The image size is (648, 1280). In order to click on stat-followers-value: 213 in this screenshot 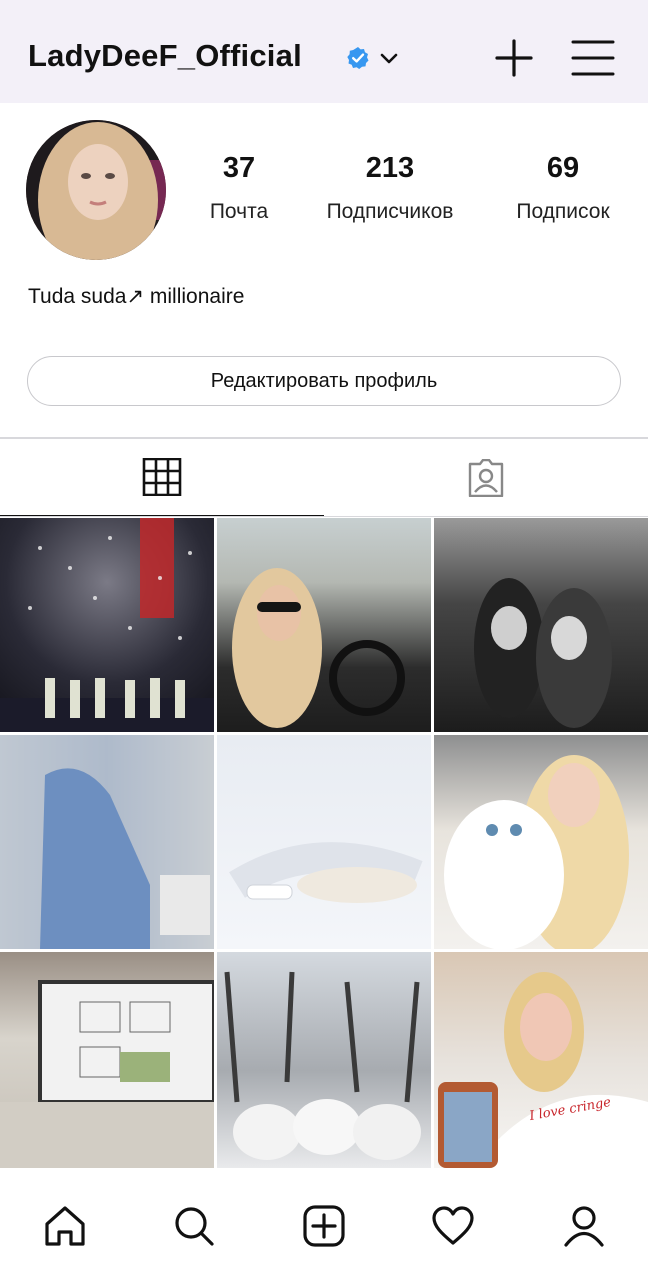, I will do `click(390, 168)`.